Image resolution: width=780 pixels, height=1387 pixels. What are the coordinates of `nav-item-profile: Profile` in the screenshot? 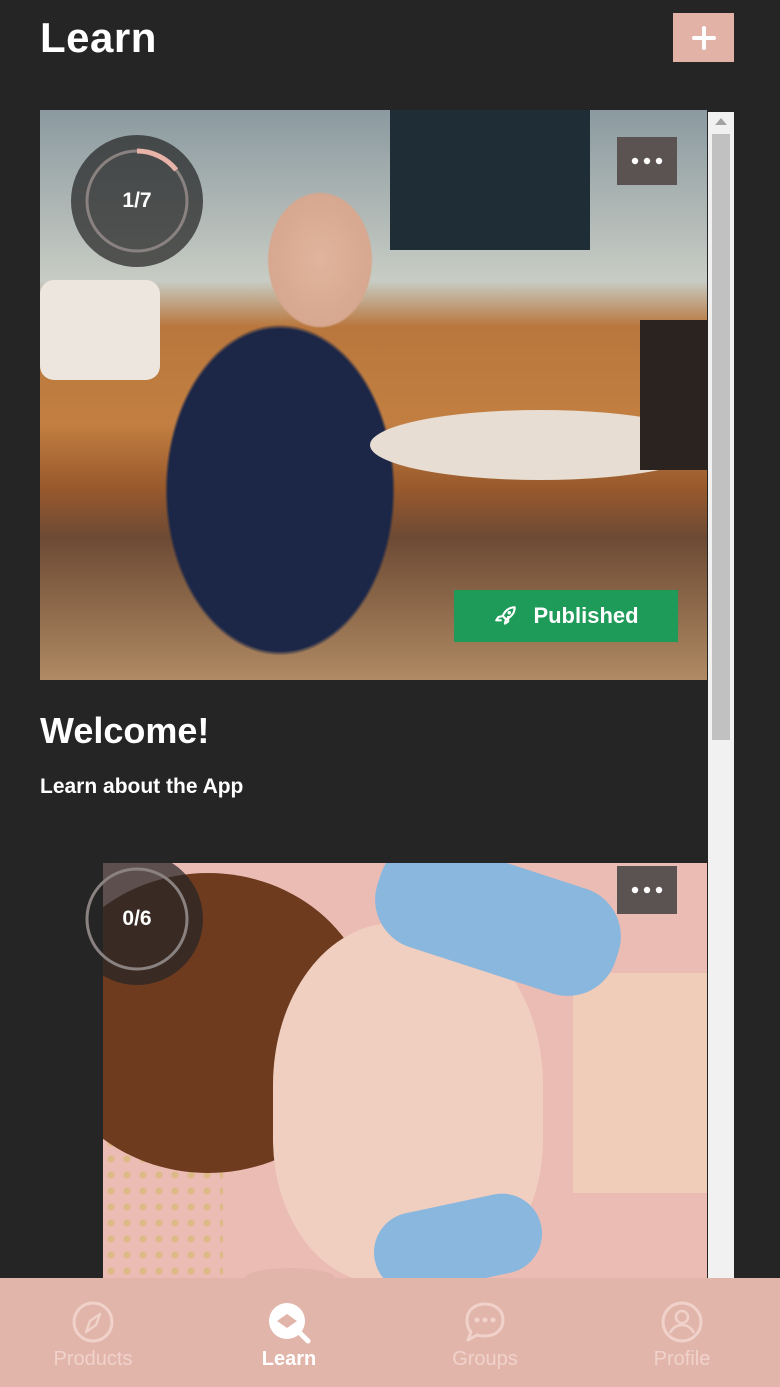 It's located at (682, 1340).